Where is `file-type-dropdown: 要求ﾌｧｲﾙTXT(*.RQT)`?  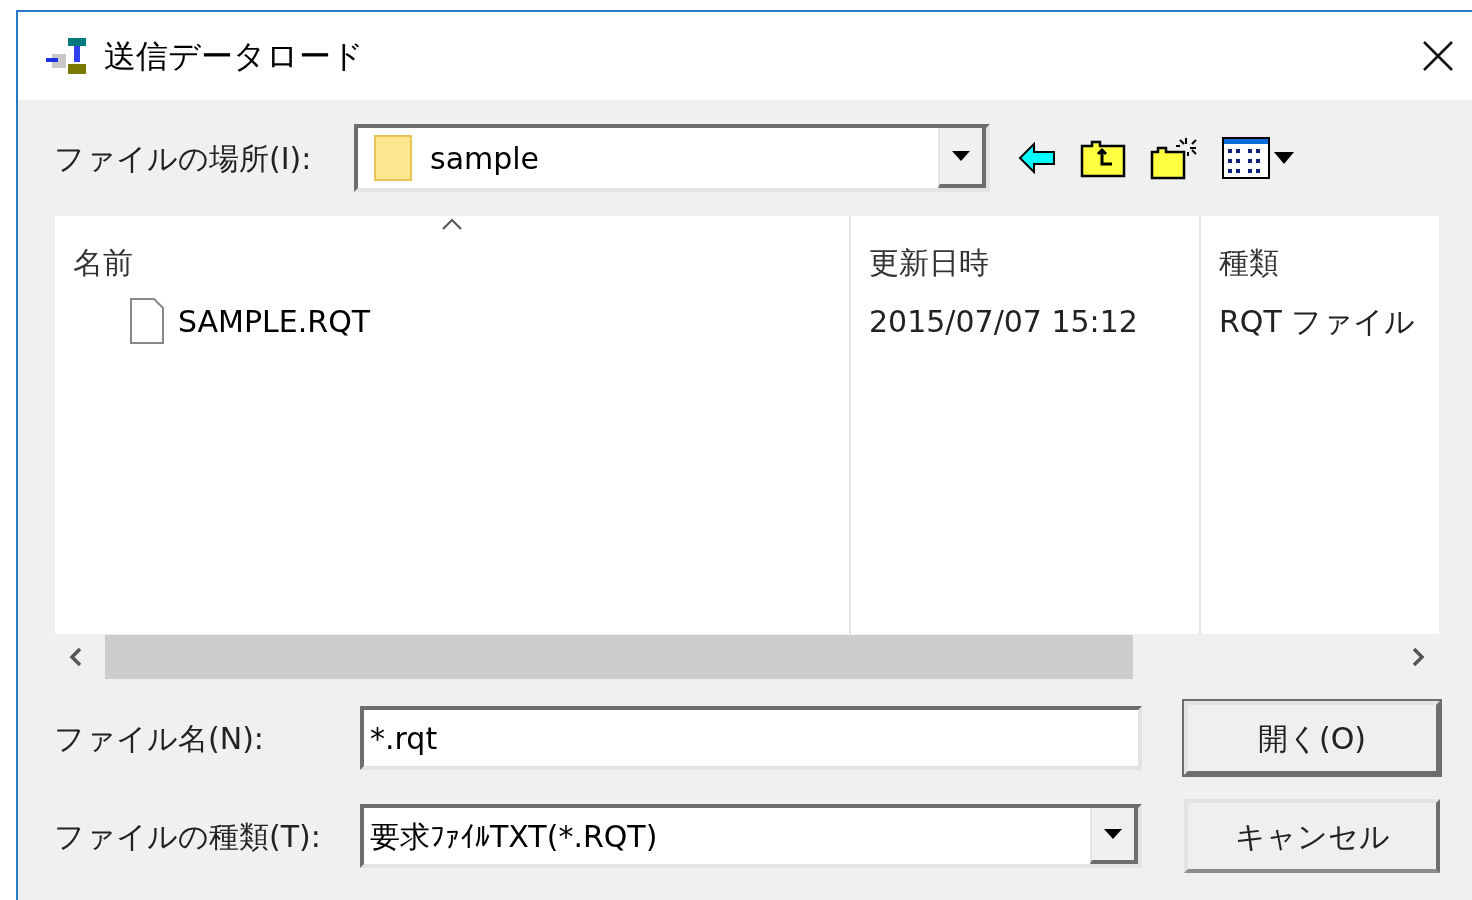
file-type-dropdown: 要求ﾌｧｲﾙTXT(*.RQT) is located at coordinates (751, 836).